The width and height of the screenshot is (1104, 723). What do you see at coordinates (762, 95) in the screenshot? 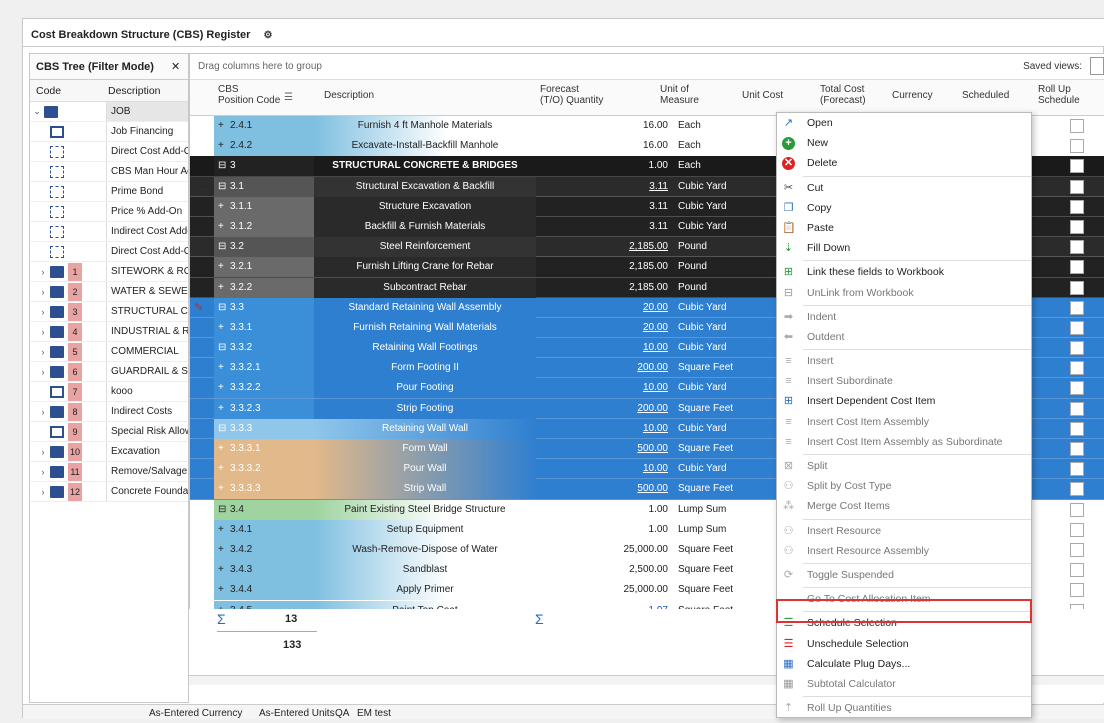
I see `col-unit-cost: Unit Cost` at bounding box center [762, 95].